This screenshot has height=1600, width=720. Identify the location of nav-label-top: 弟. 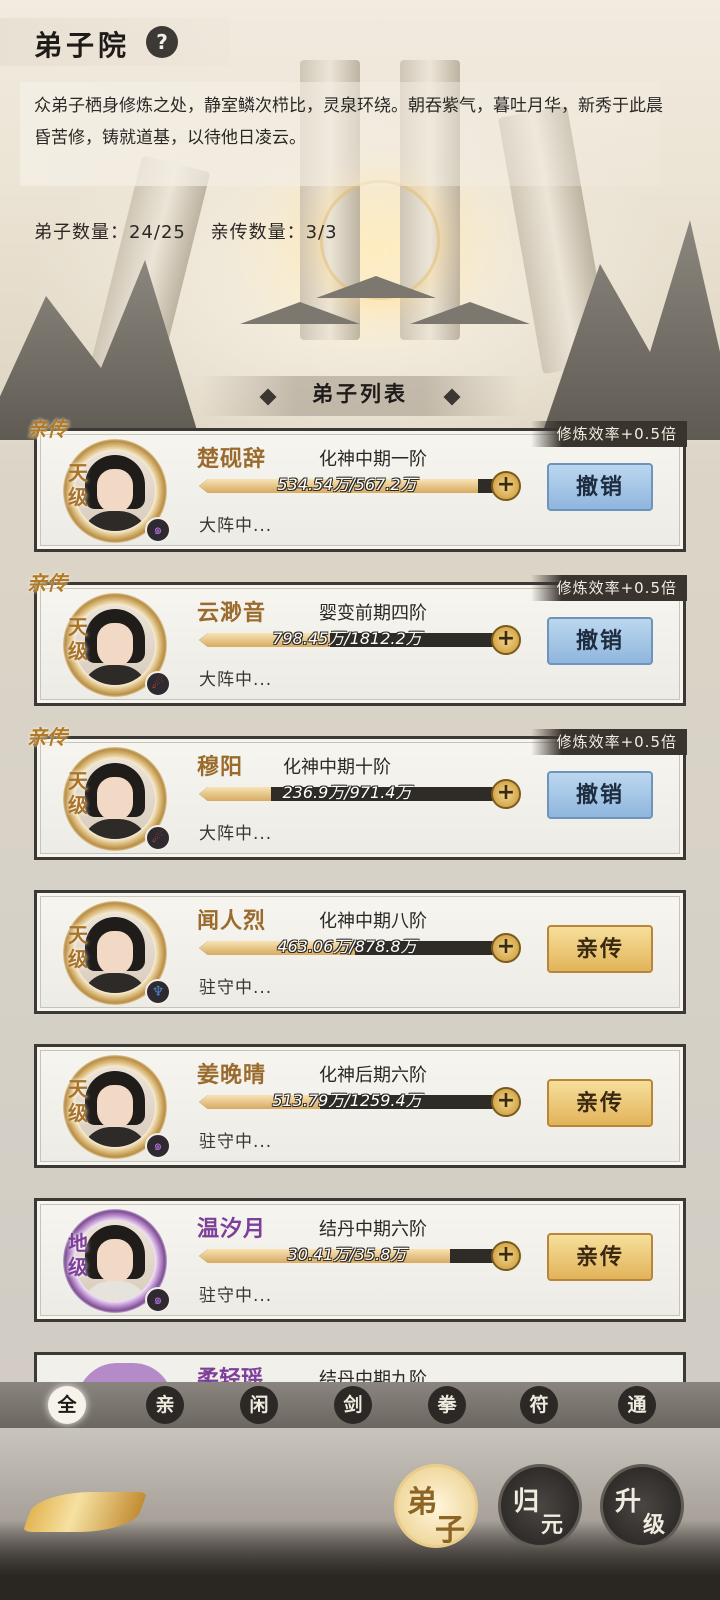
(422, 1502).